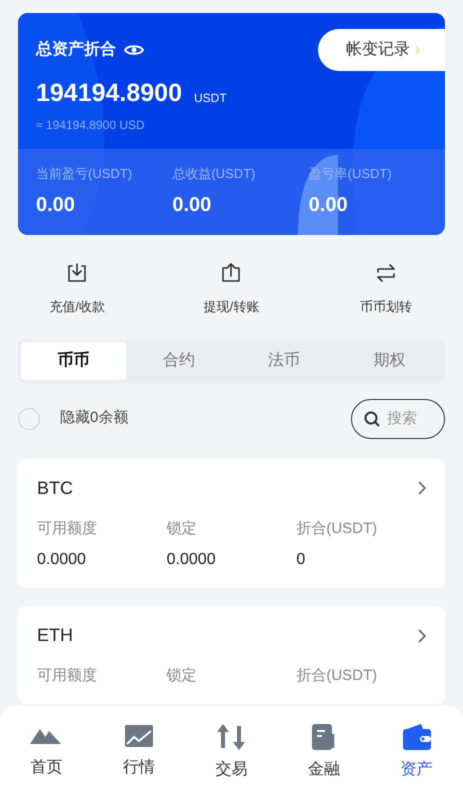  What do you see at coordinates (77, 288) in the screenshot?
I see `action-button: 充值/收款` at bounding box center [77, 288].